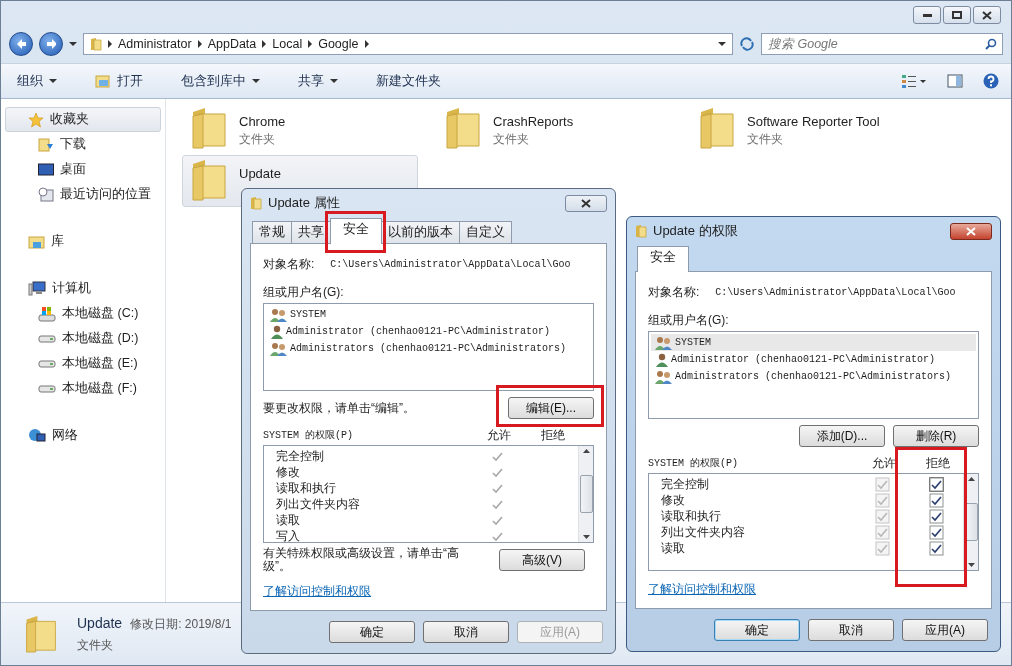  What do you see at coordinates (220, 81) in the screenshot?
I see `toolbar-button: 包含到库中` at bounding box center [220, 81].